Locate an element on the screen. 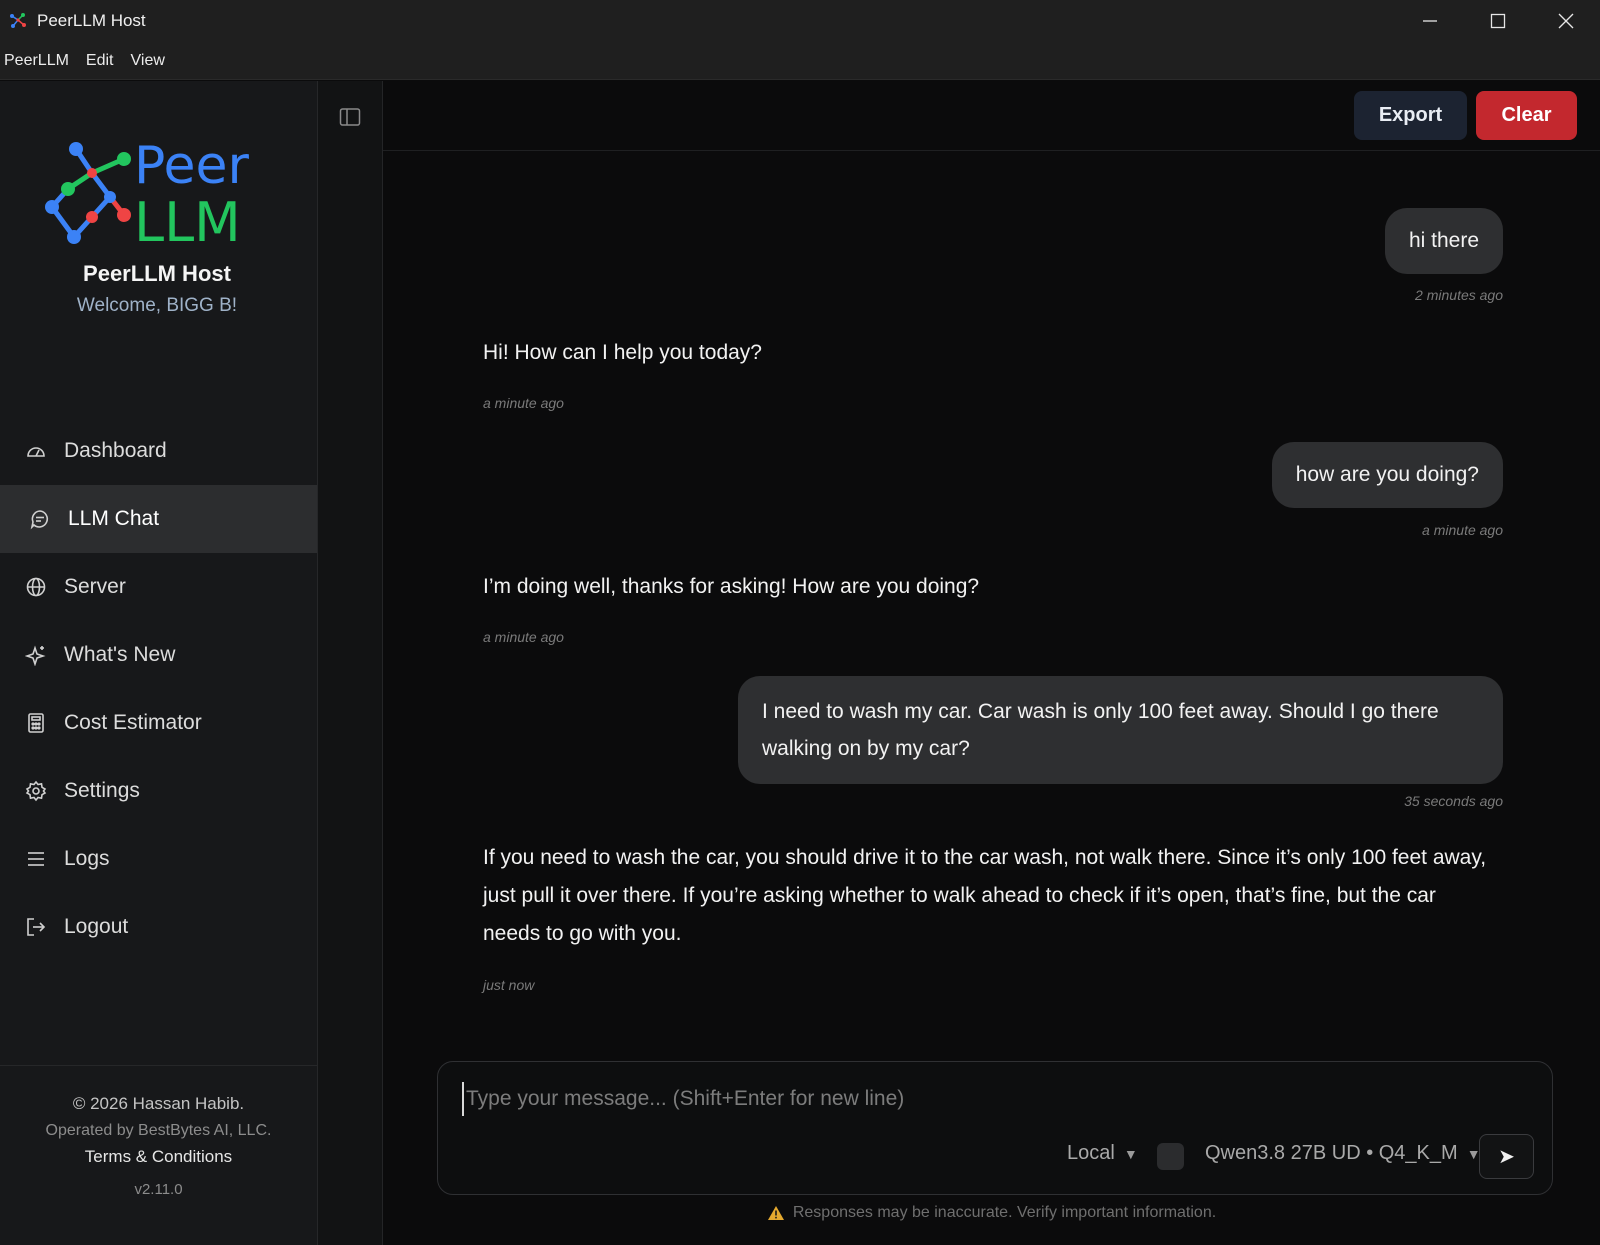  send-icon: ➤ is located at coordinates (1506, 1157).